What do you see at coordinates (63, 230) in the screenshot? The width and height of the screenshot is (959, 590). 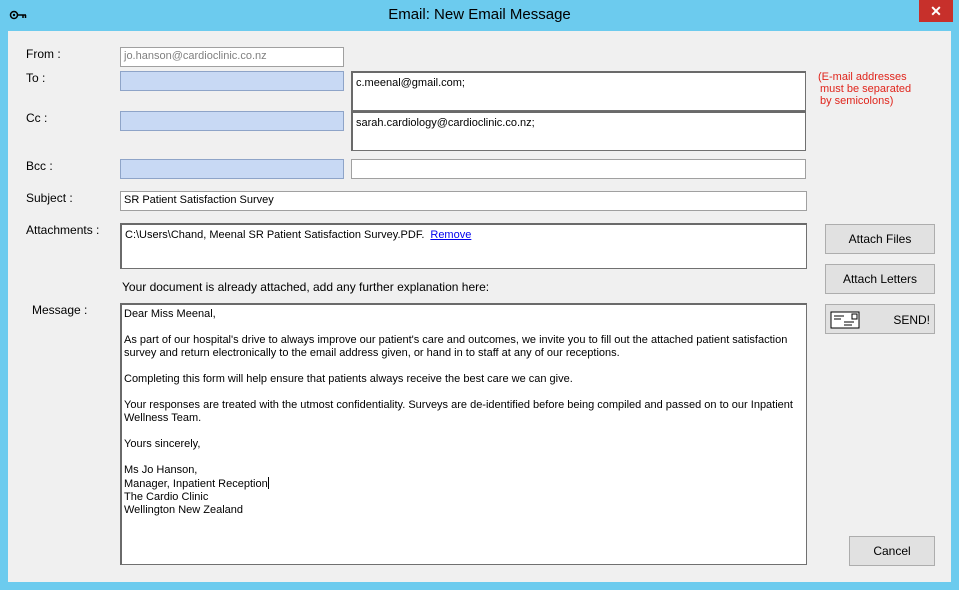 I see `attachments-label: Attachments :` at bounding box center [63, 230].